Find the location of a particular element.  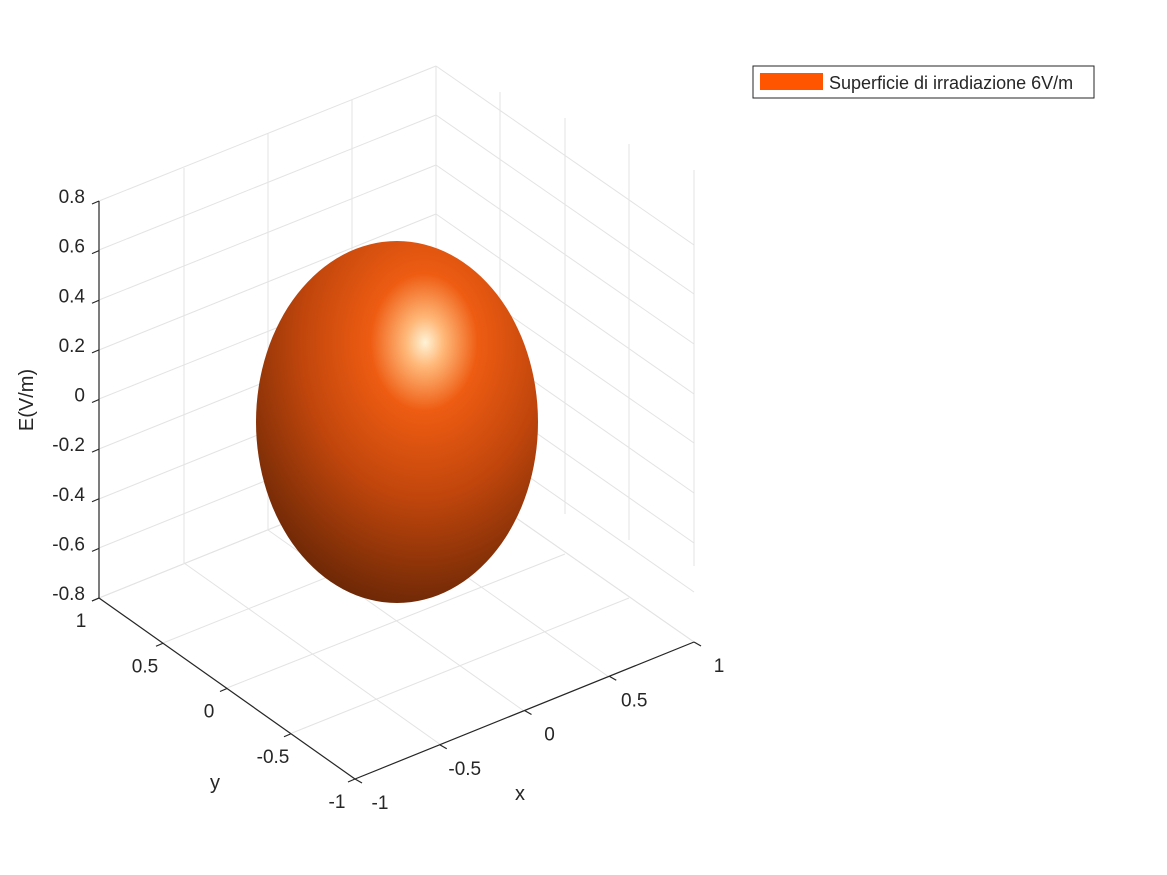

z-tick-label: 0.6 is located at coordinates (72, 247).